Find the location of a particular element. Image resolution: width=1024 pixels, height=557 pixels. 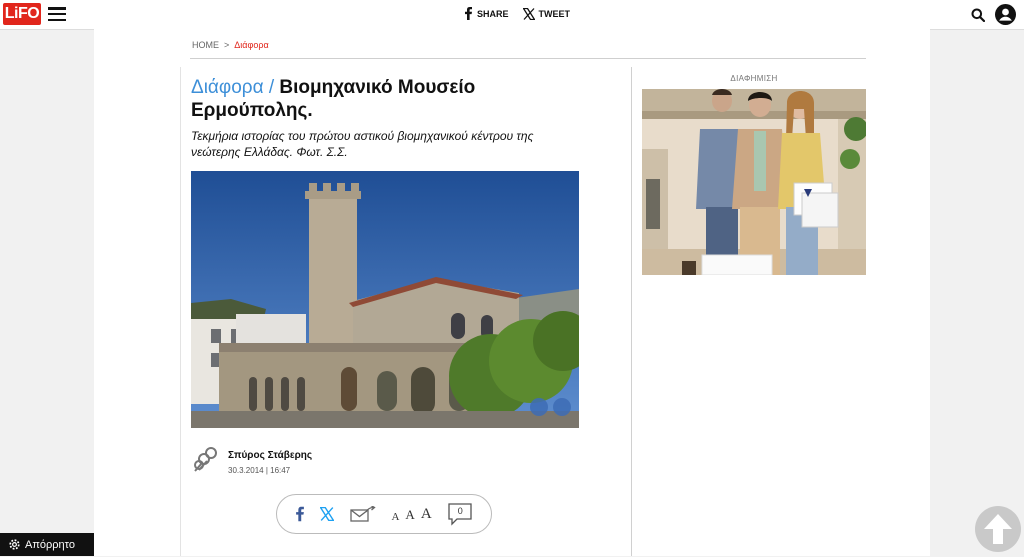

breadcrumb-current: Διάφορα is located at coordinates (251, 45).